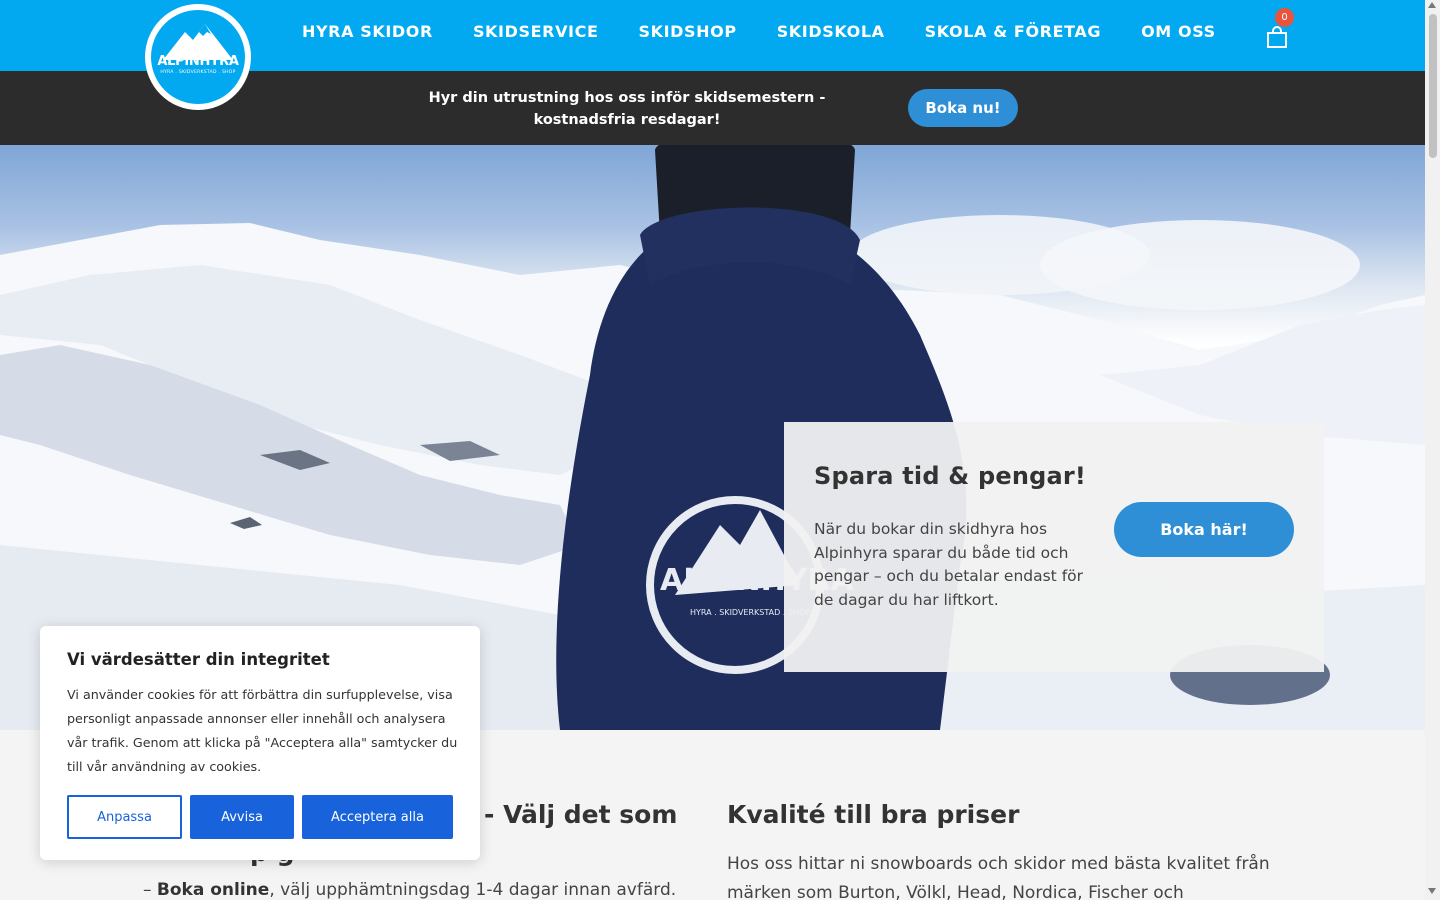  What do you see at coordinates (198, 659) in the screenshot?
I see `cookie-title: Vi värdesätter din integritet` at bounding box center [198, 659].